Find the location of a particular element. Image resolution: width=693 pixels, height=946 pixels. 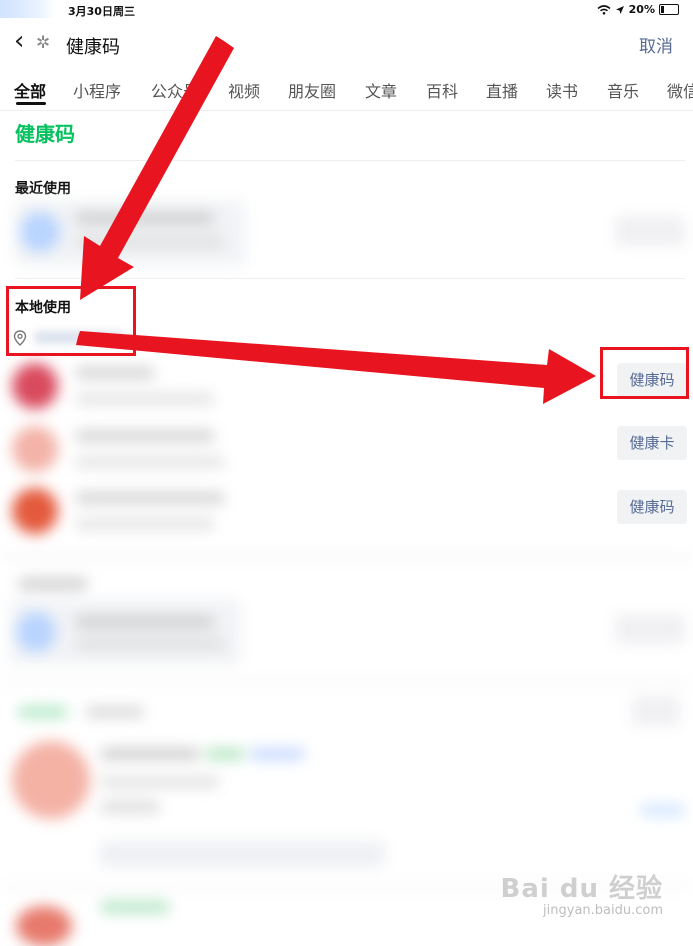

tab-official-accounts: 公众号 is located at coordinates (175, 90).